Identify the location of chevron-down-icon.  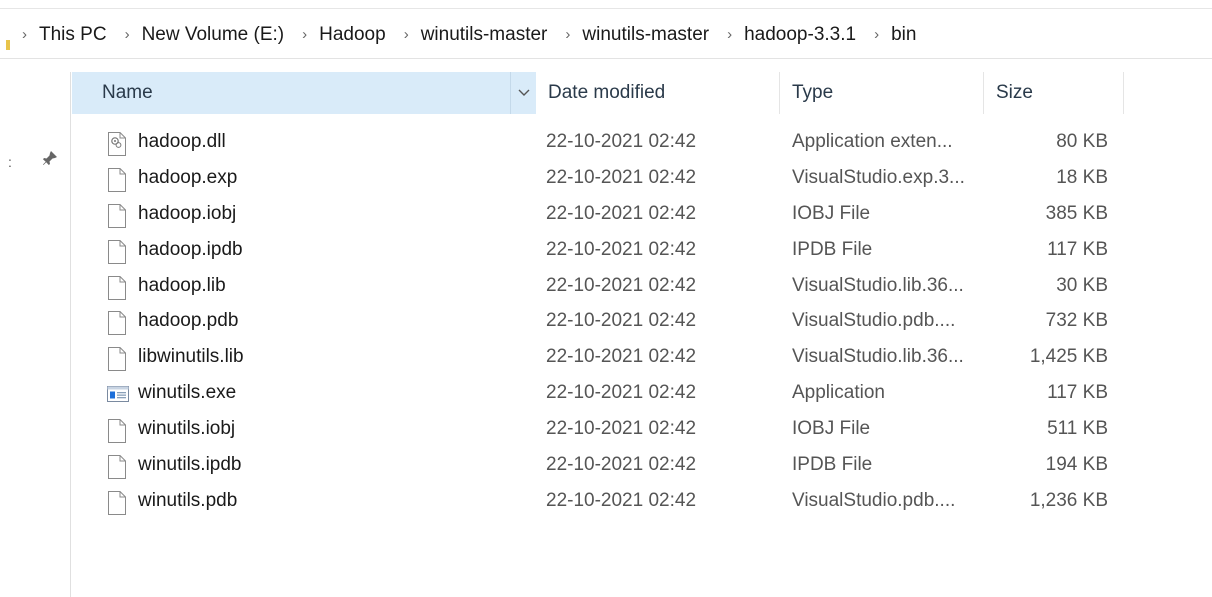
(523, 92).